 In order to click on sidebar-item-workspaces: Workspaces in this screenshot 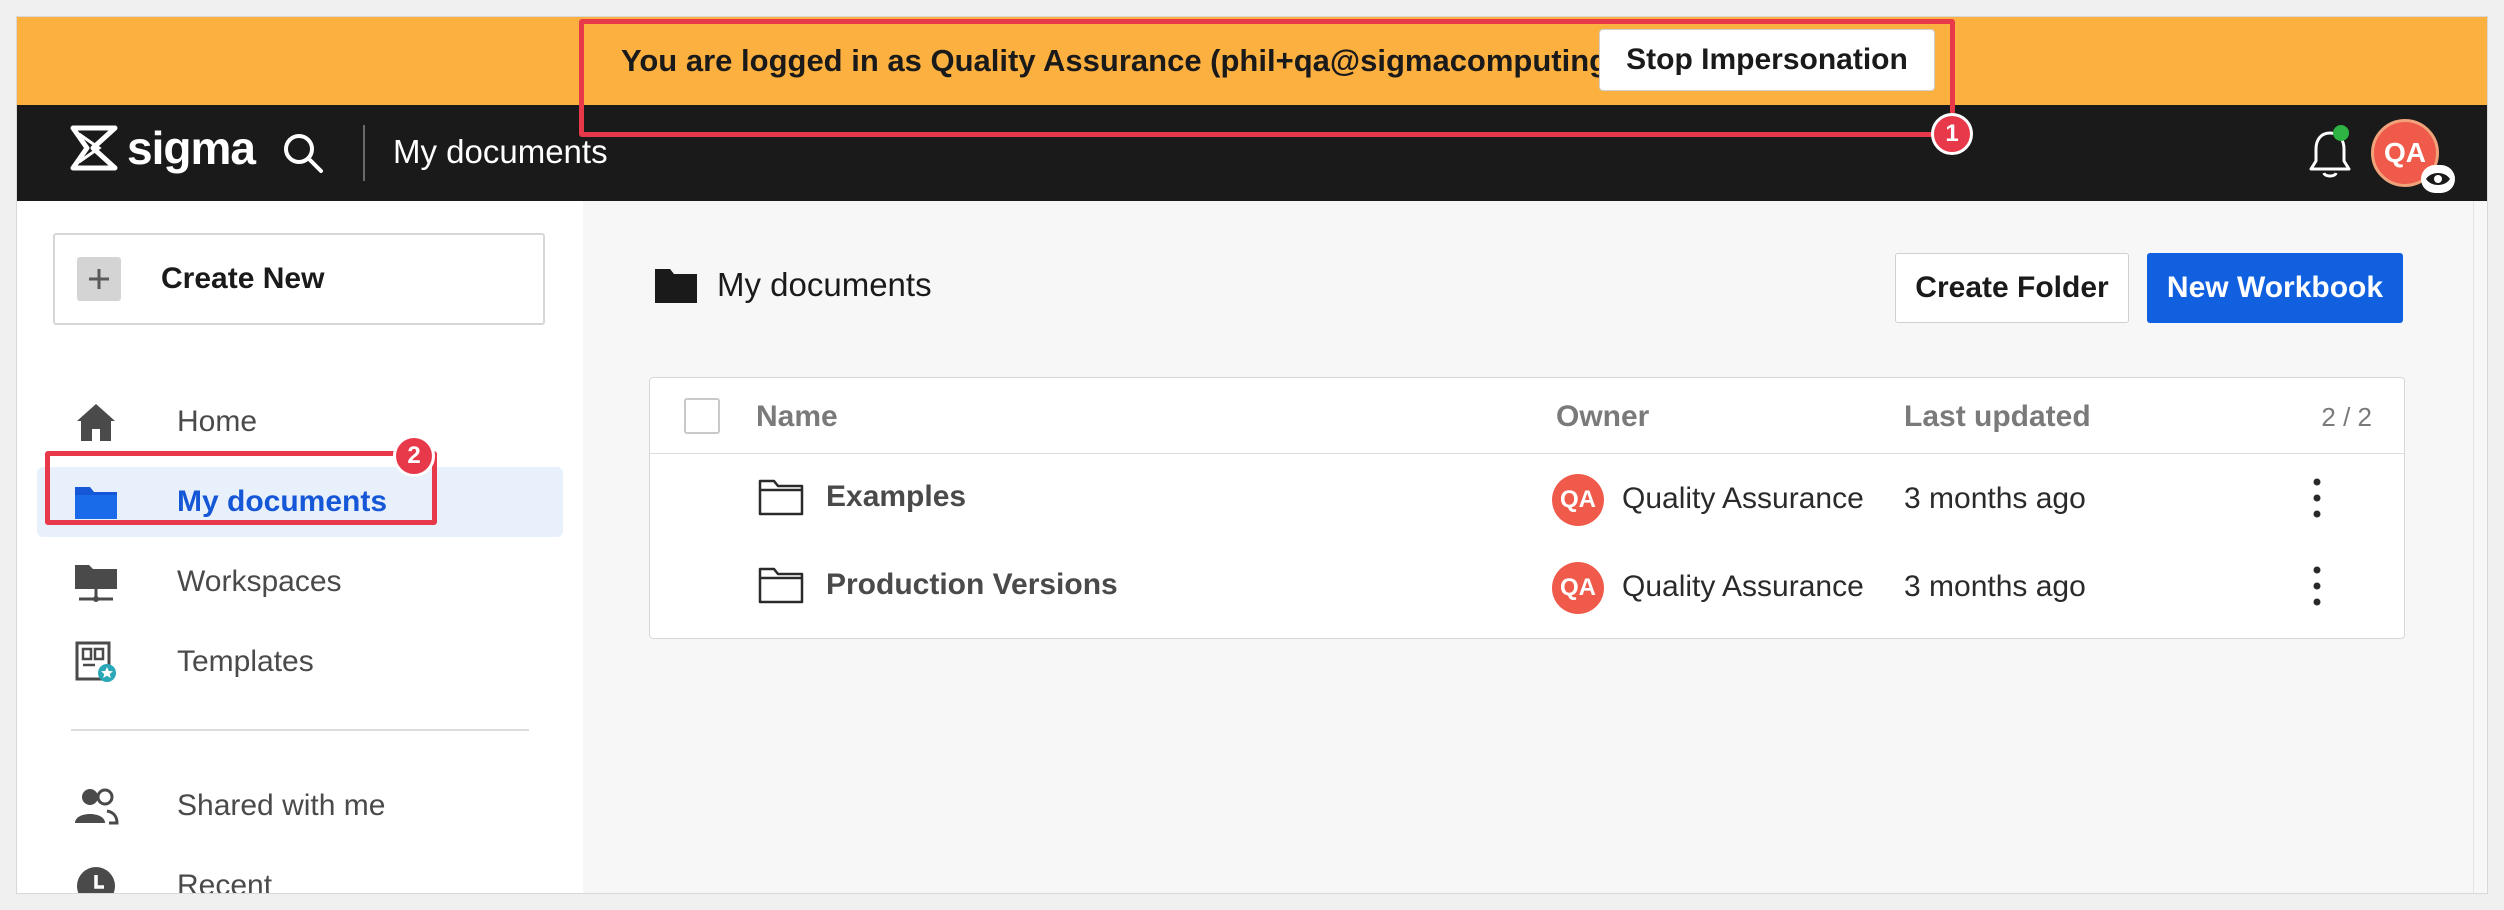, I will do `click(300, 582)`.